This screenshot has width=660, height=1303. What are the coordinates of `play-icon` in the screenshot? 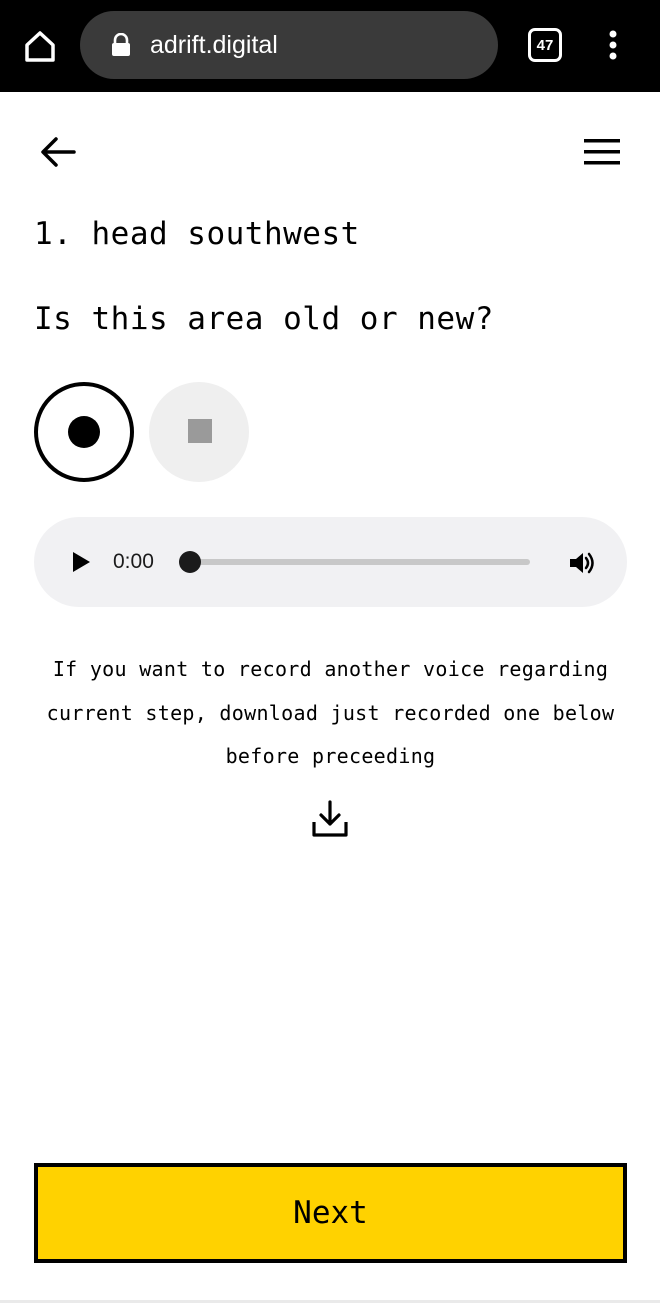 It's located at (81, 562).